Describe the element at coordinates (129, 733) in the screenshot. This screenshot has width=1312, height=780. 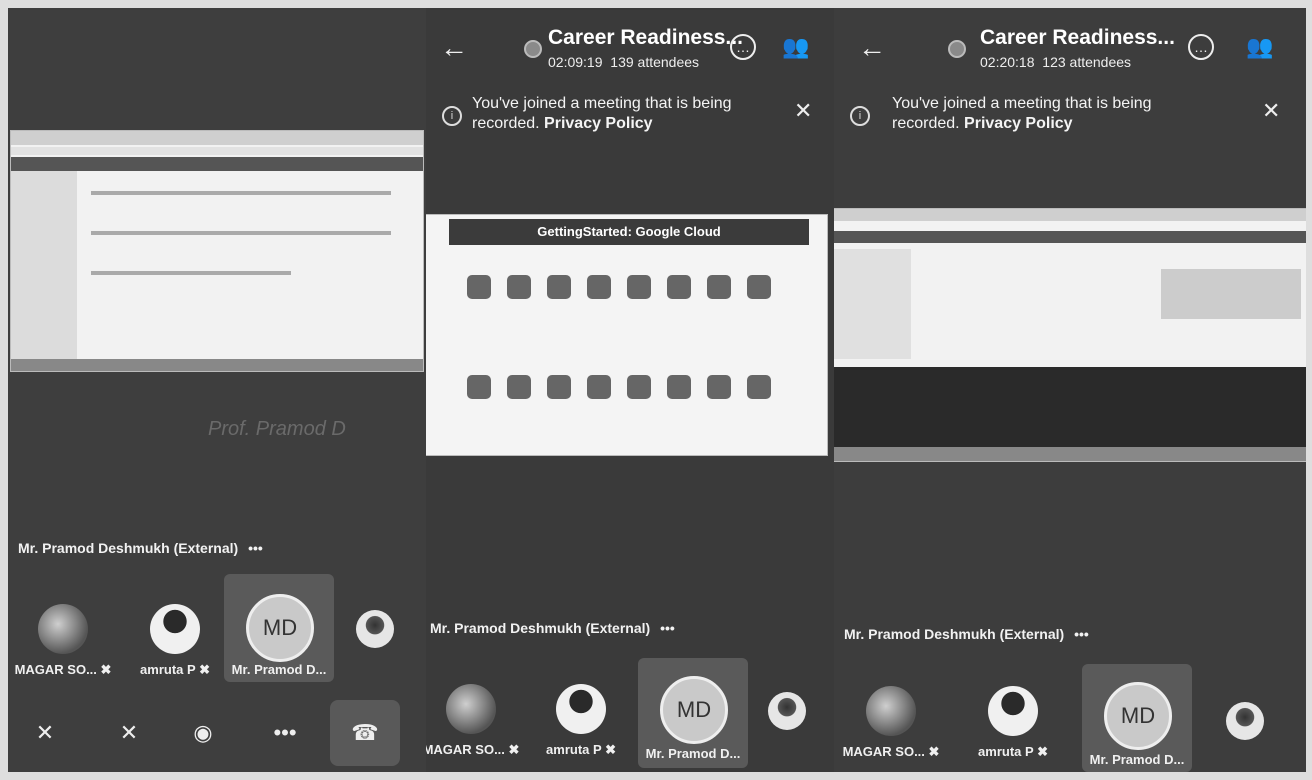
I see `mic-muted-button: ✕` at that location.